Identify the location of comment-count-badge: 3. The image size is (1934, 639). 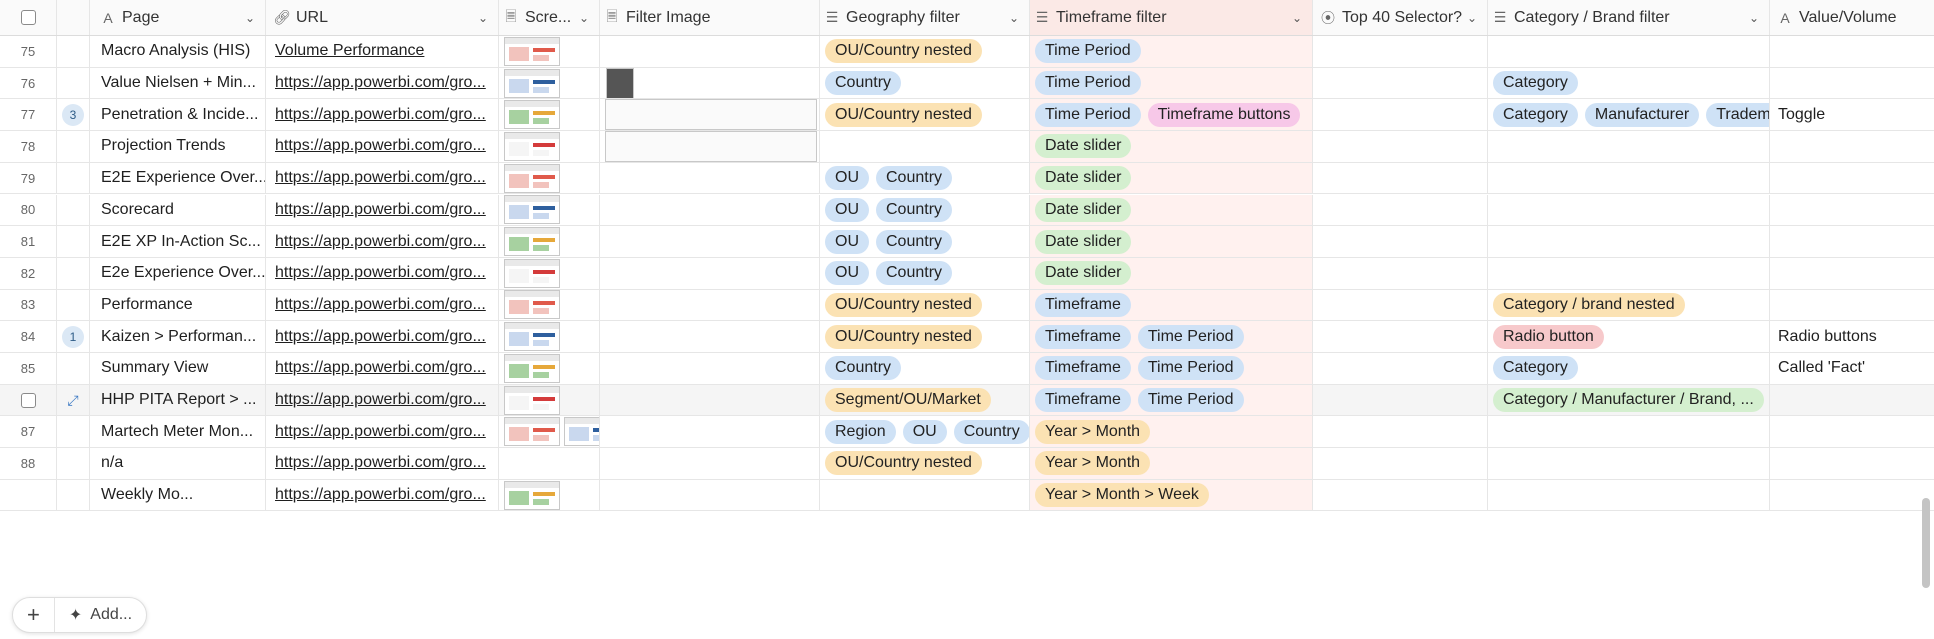
(73, 114).